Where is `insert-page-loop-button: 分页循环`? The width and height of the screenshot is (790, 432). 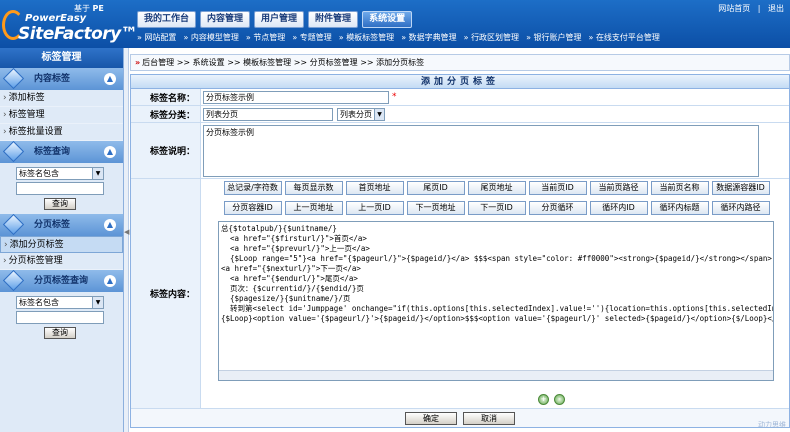
insert-page-loop-button: 分页循环 is located at coordinates (557, 208).